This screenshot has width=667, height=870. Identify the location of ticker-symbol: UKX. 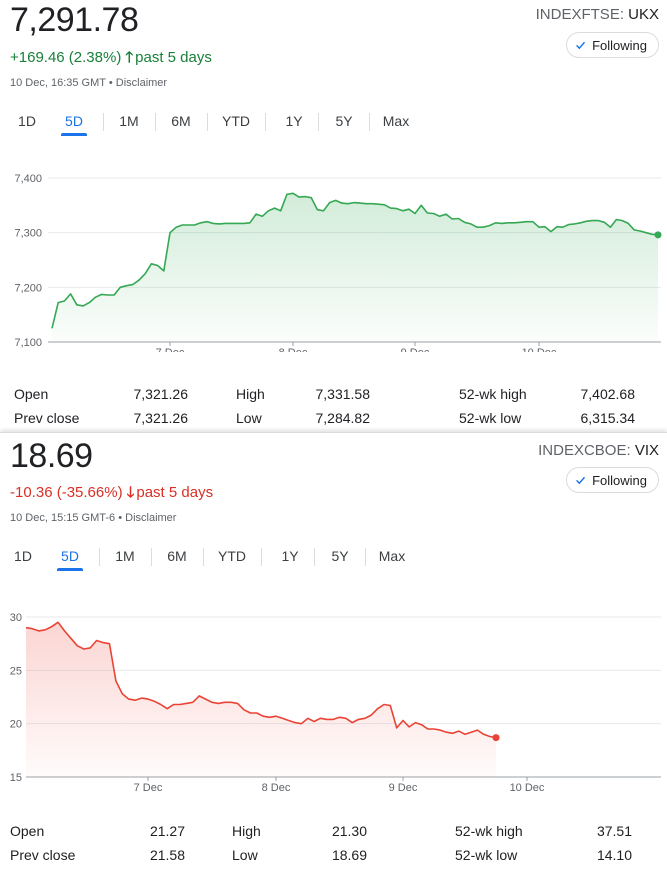
(643, 14).